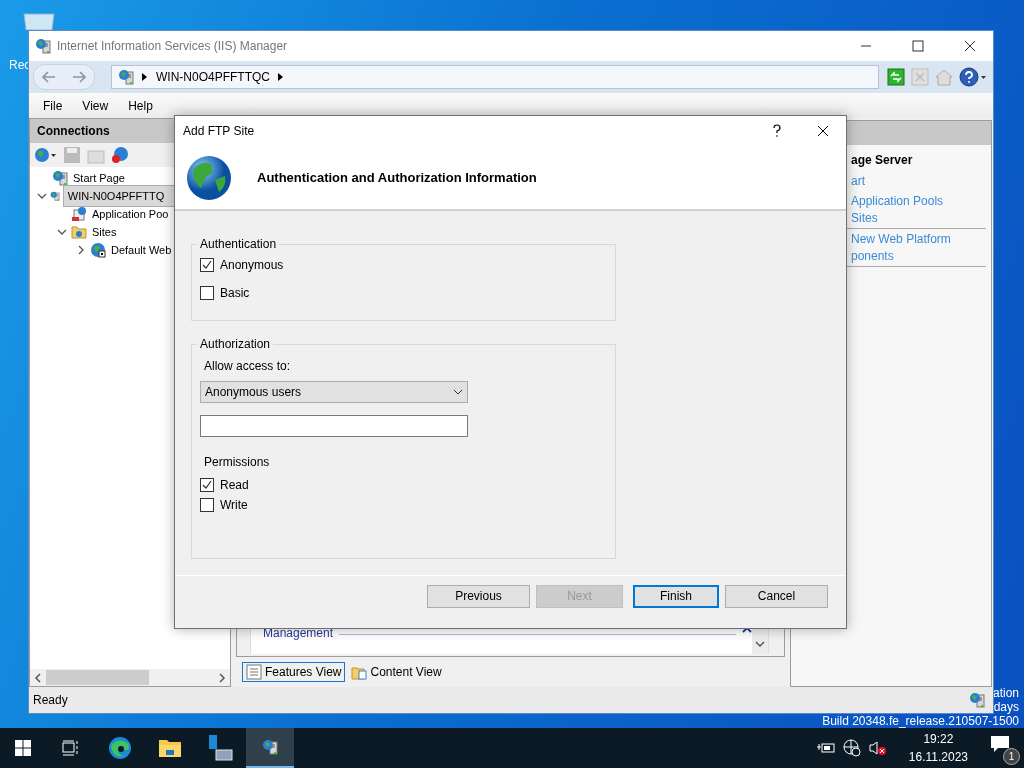 The height and width of the screenshot is (768, 1024). Describe the element at coordinates (1005, 693) in the screenshot. I see `activation-text: ation` at that location.